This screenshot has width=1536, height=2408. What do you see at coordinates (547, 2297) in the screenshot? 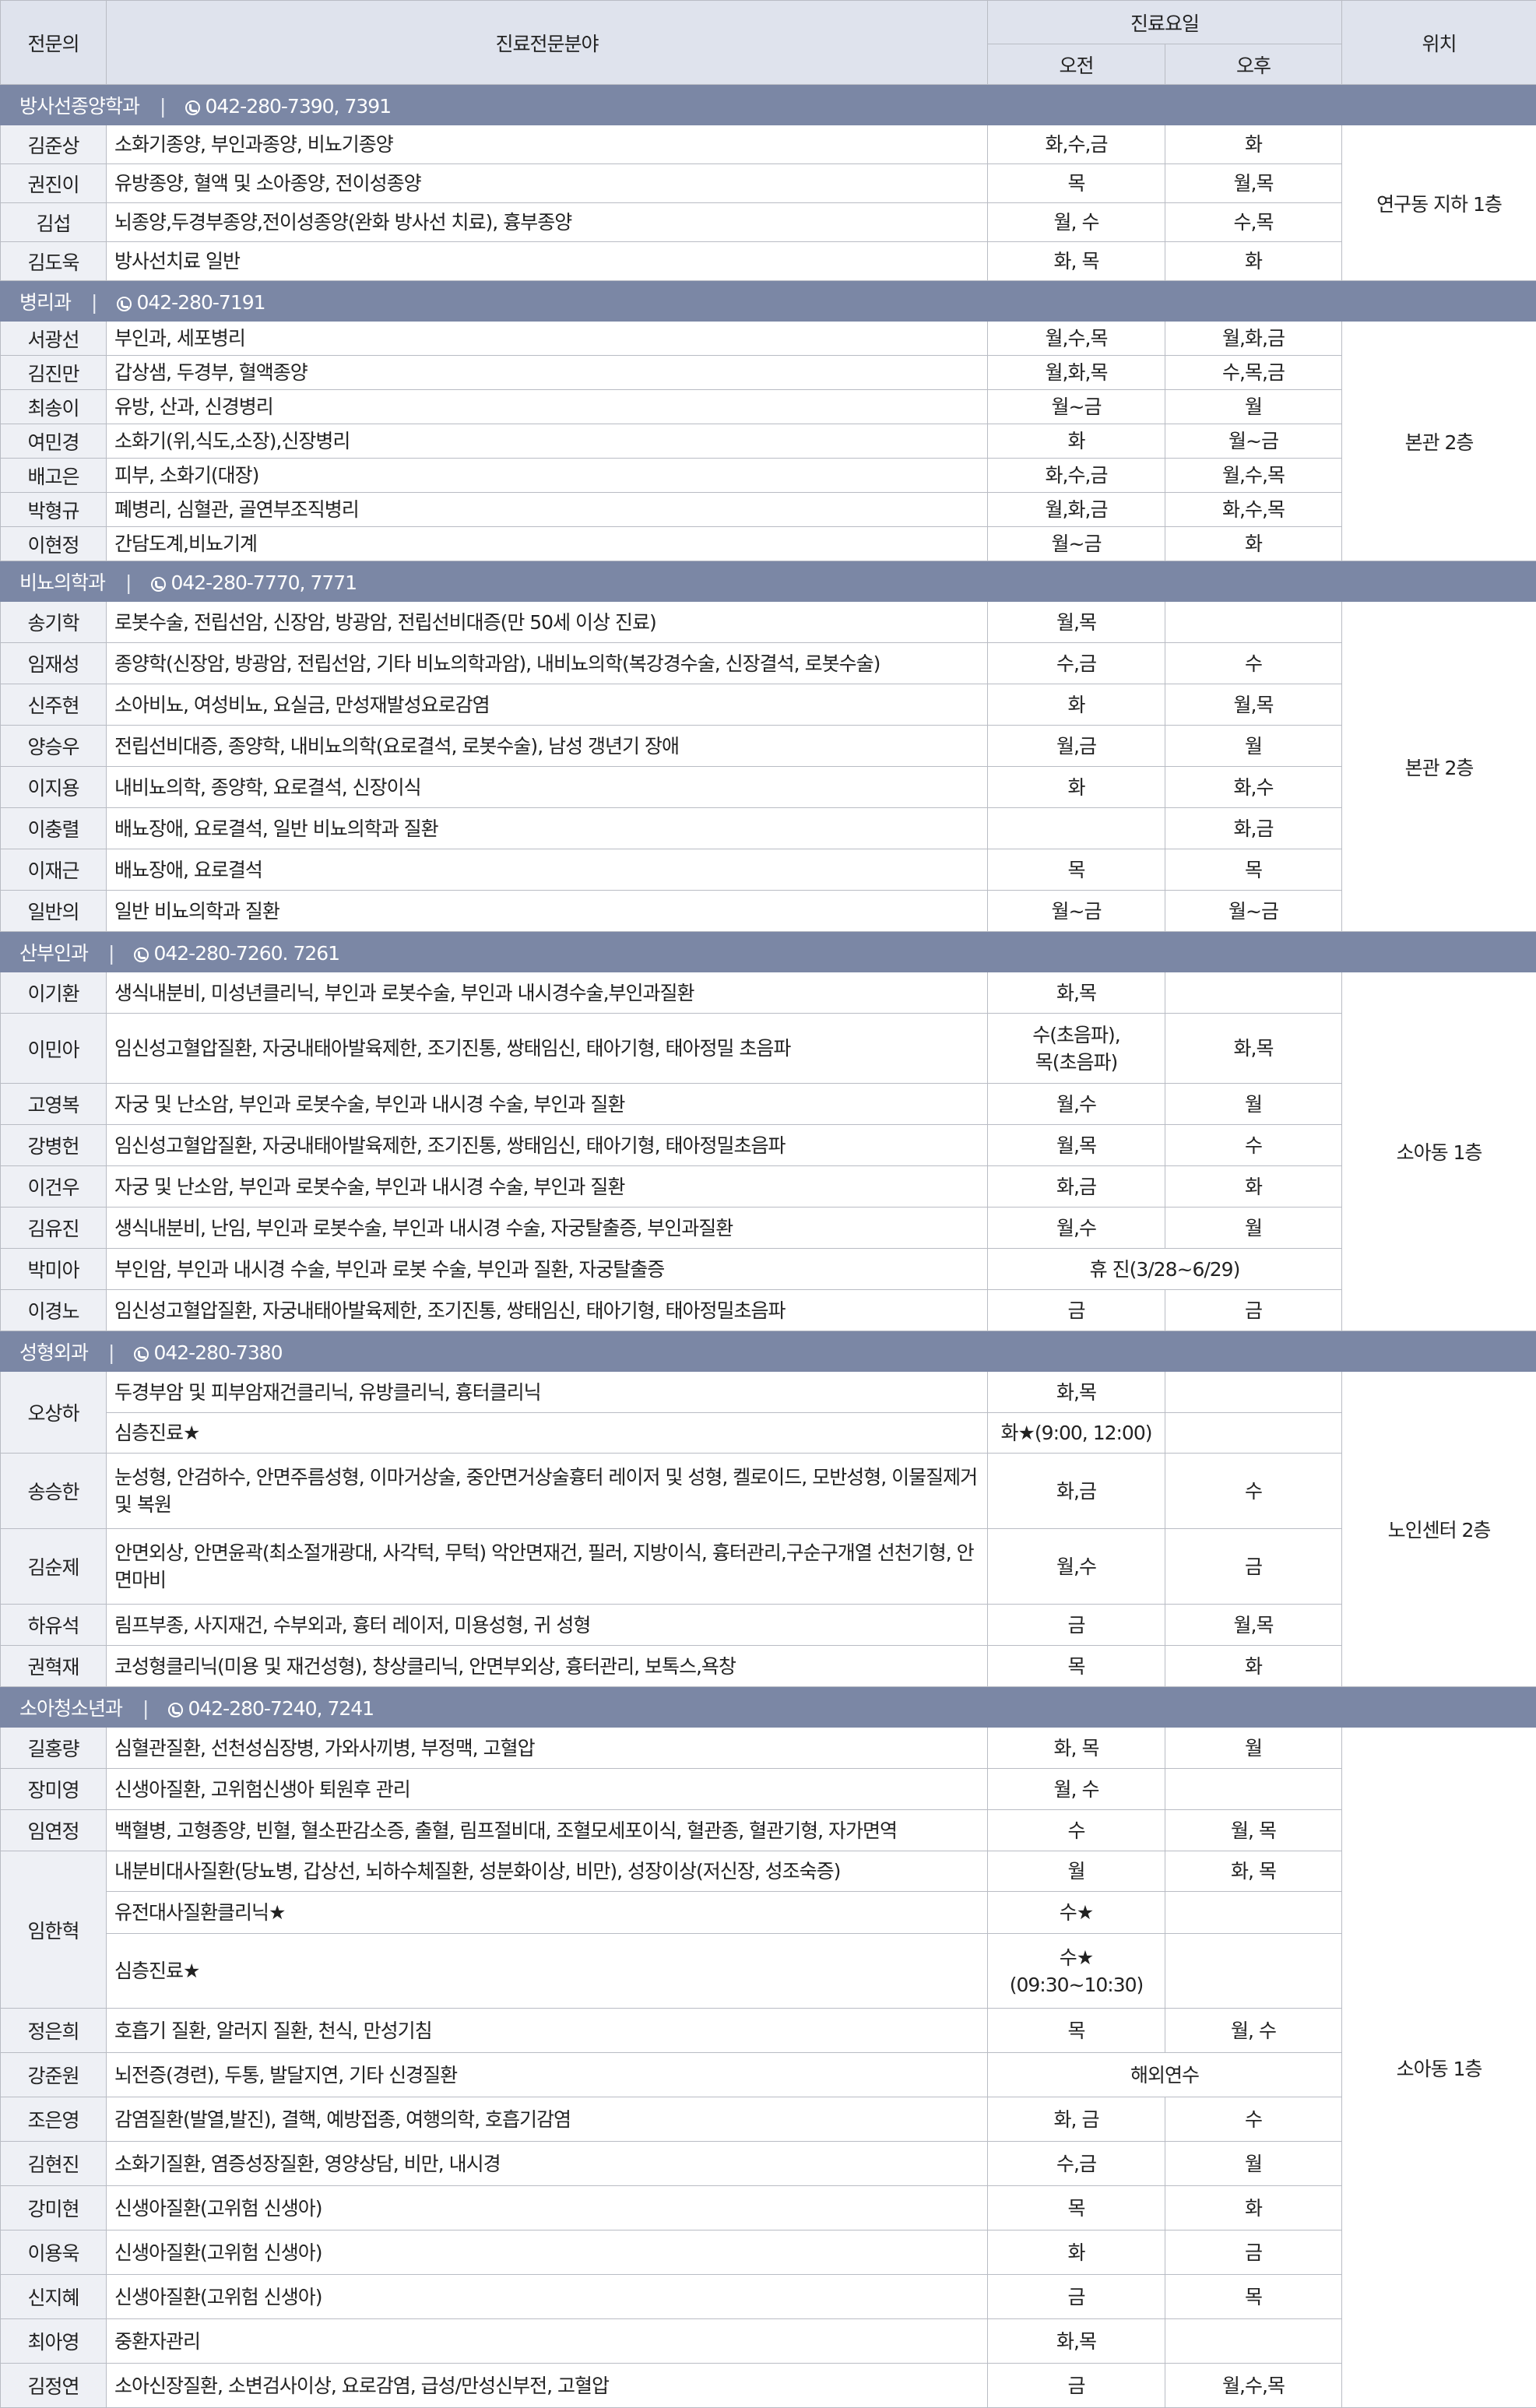
I see `specialty-cell: 신생아질환(고위험 신생아)` at bounding box center [547, 2297].